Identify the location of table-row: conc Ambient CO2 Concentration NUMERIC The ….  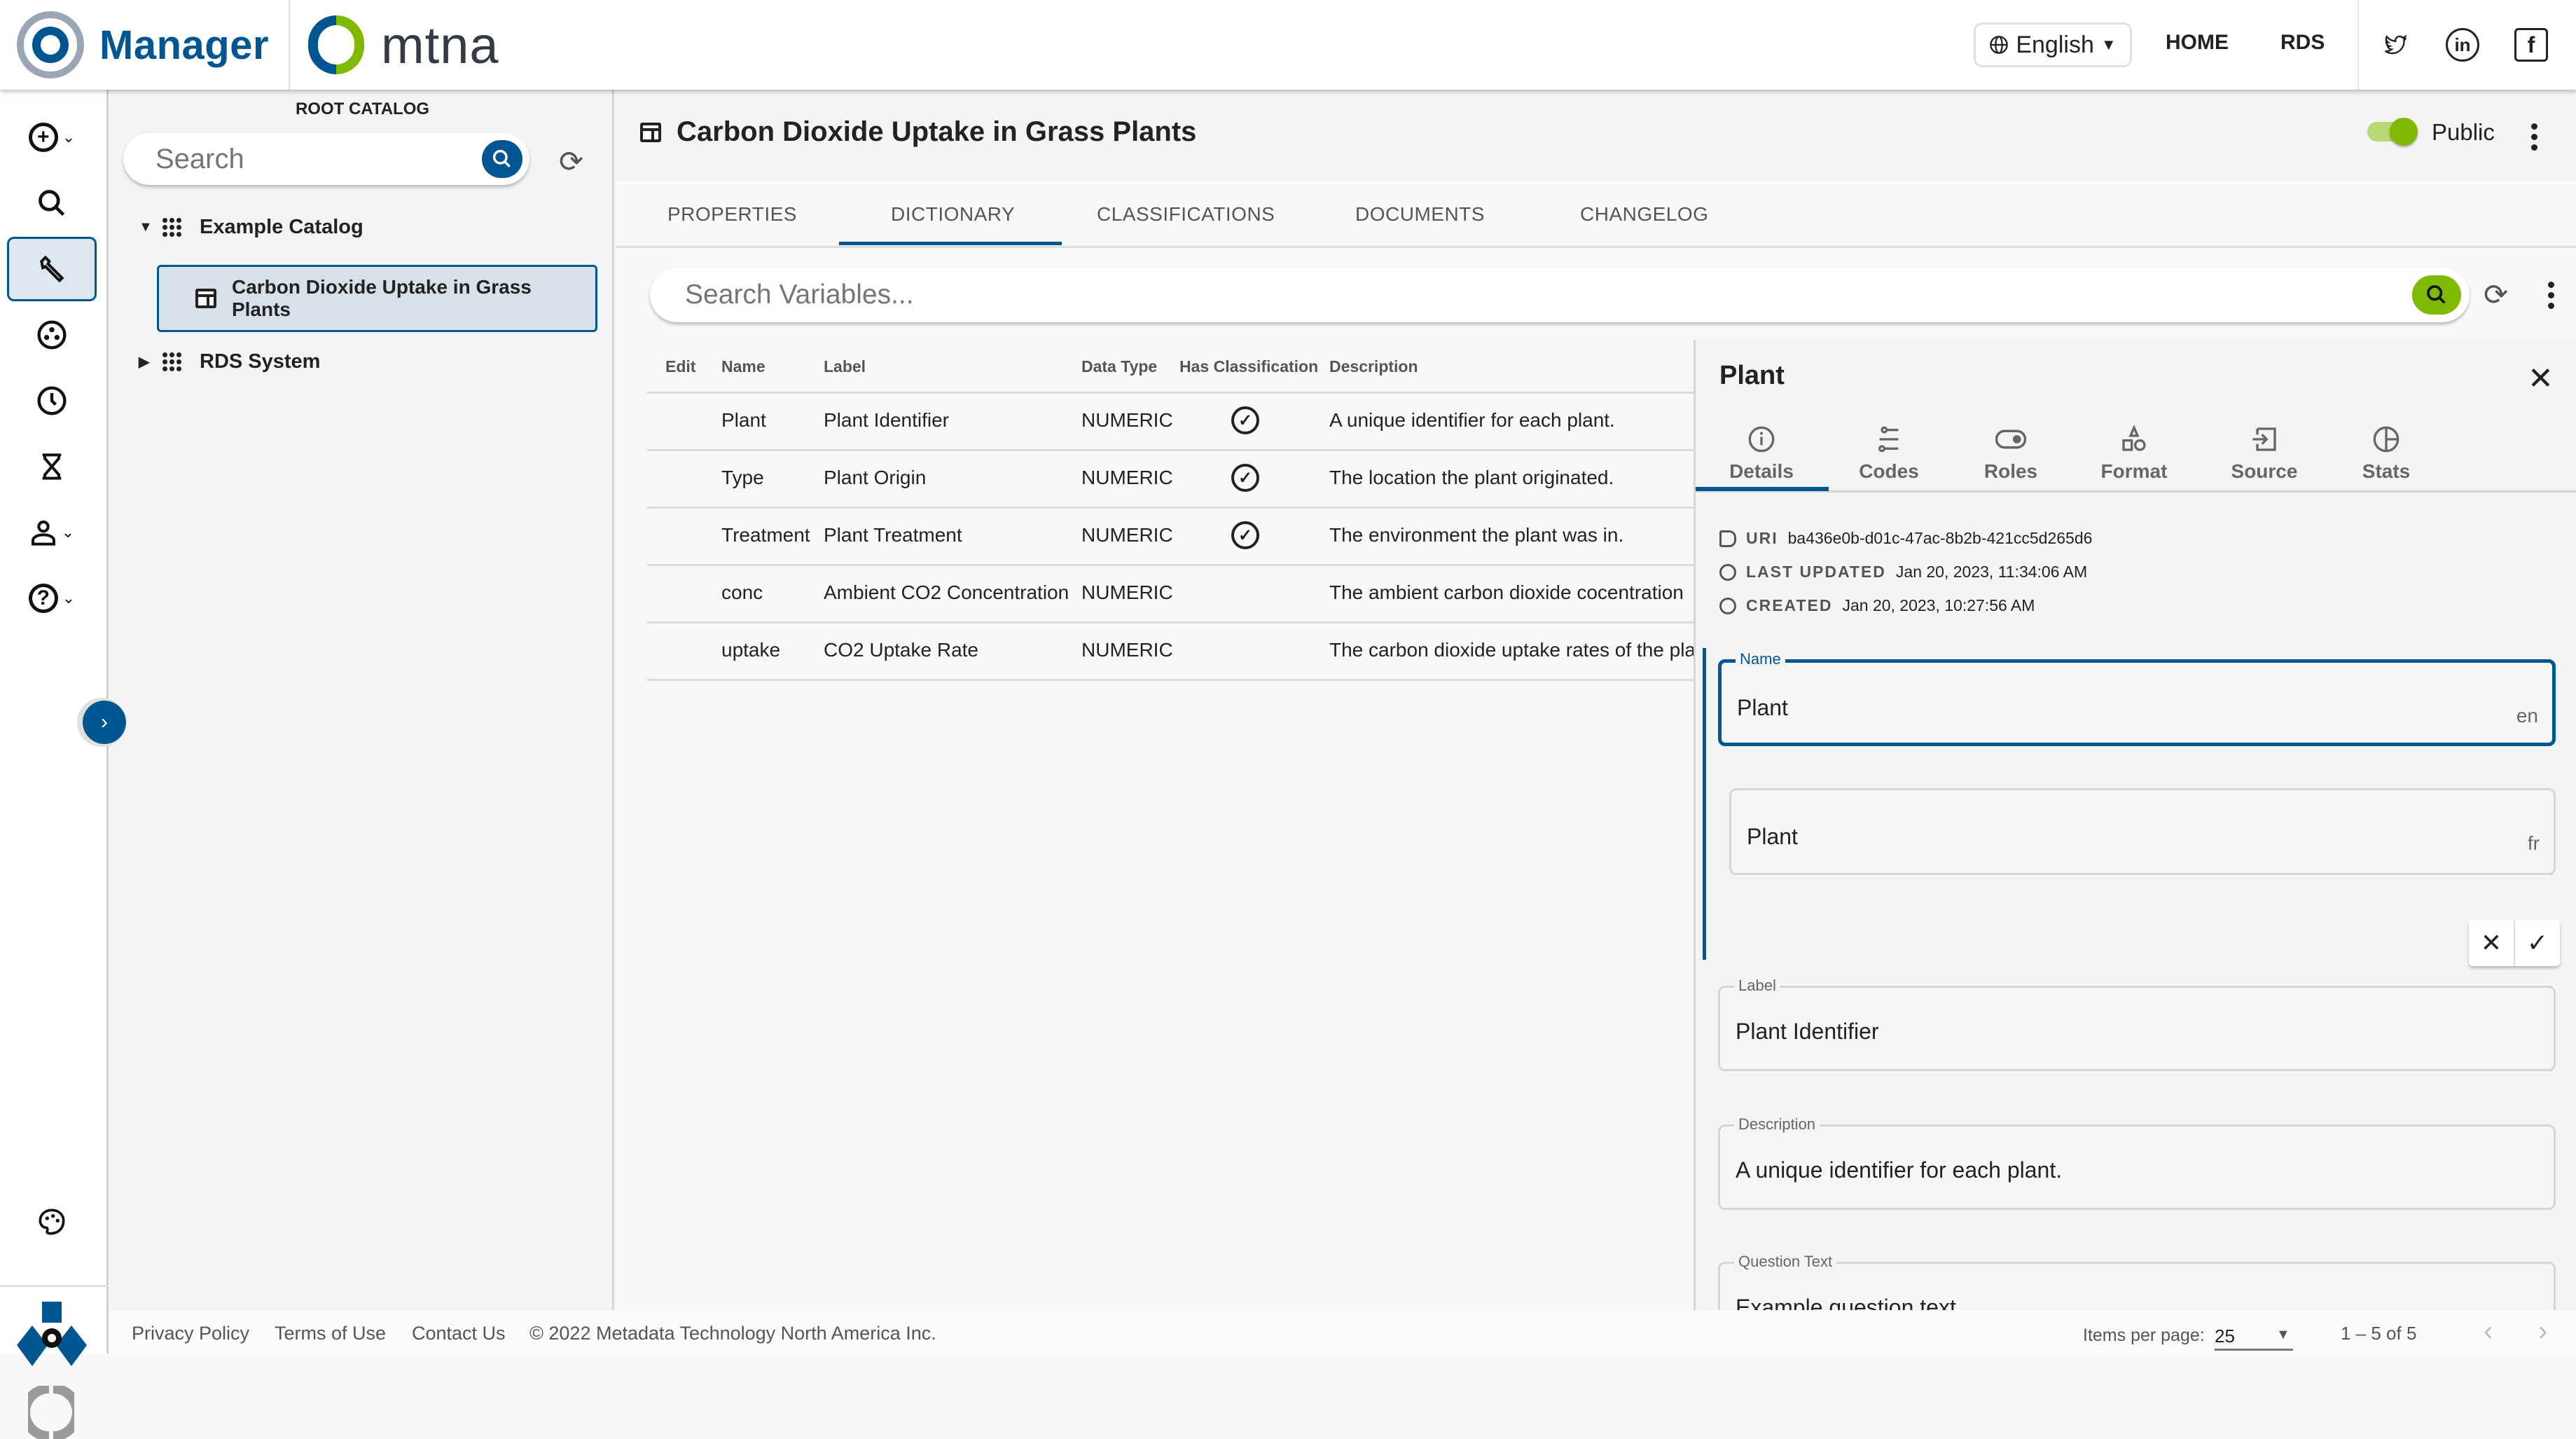
(1170, 595).